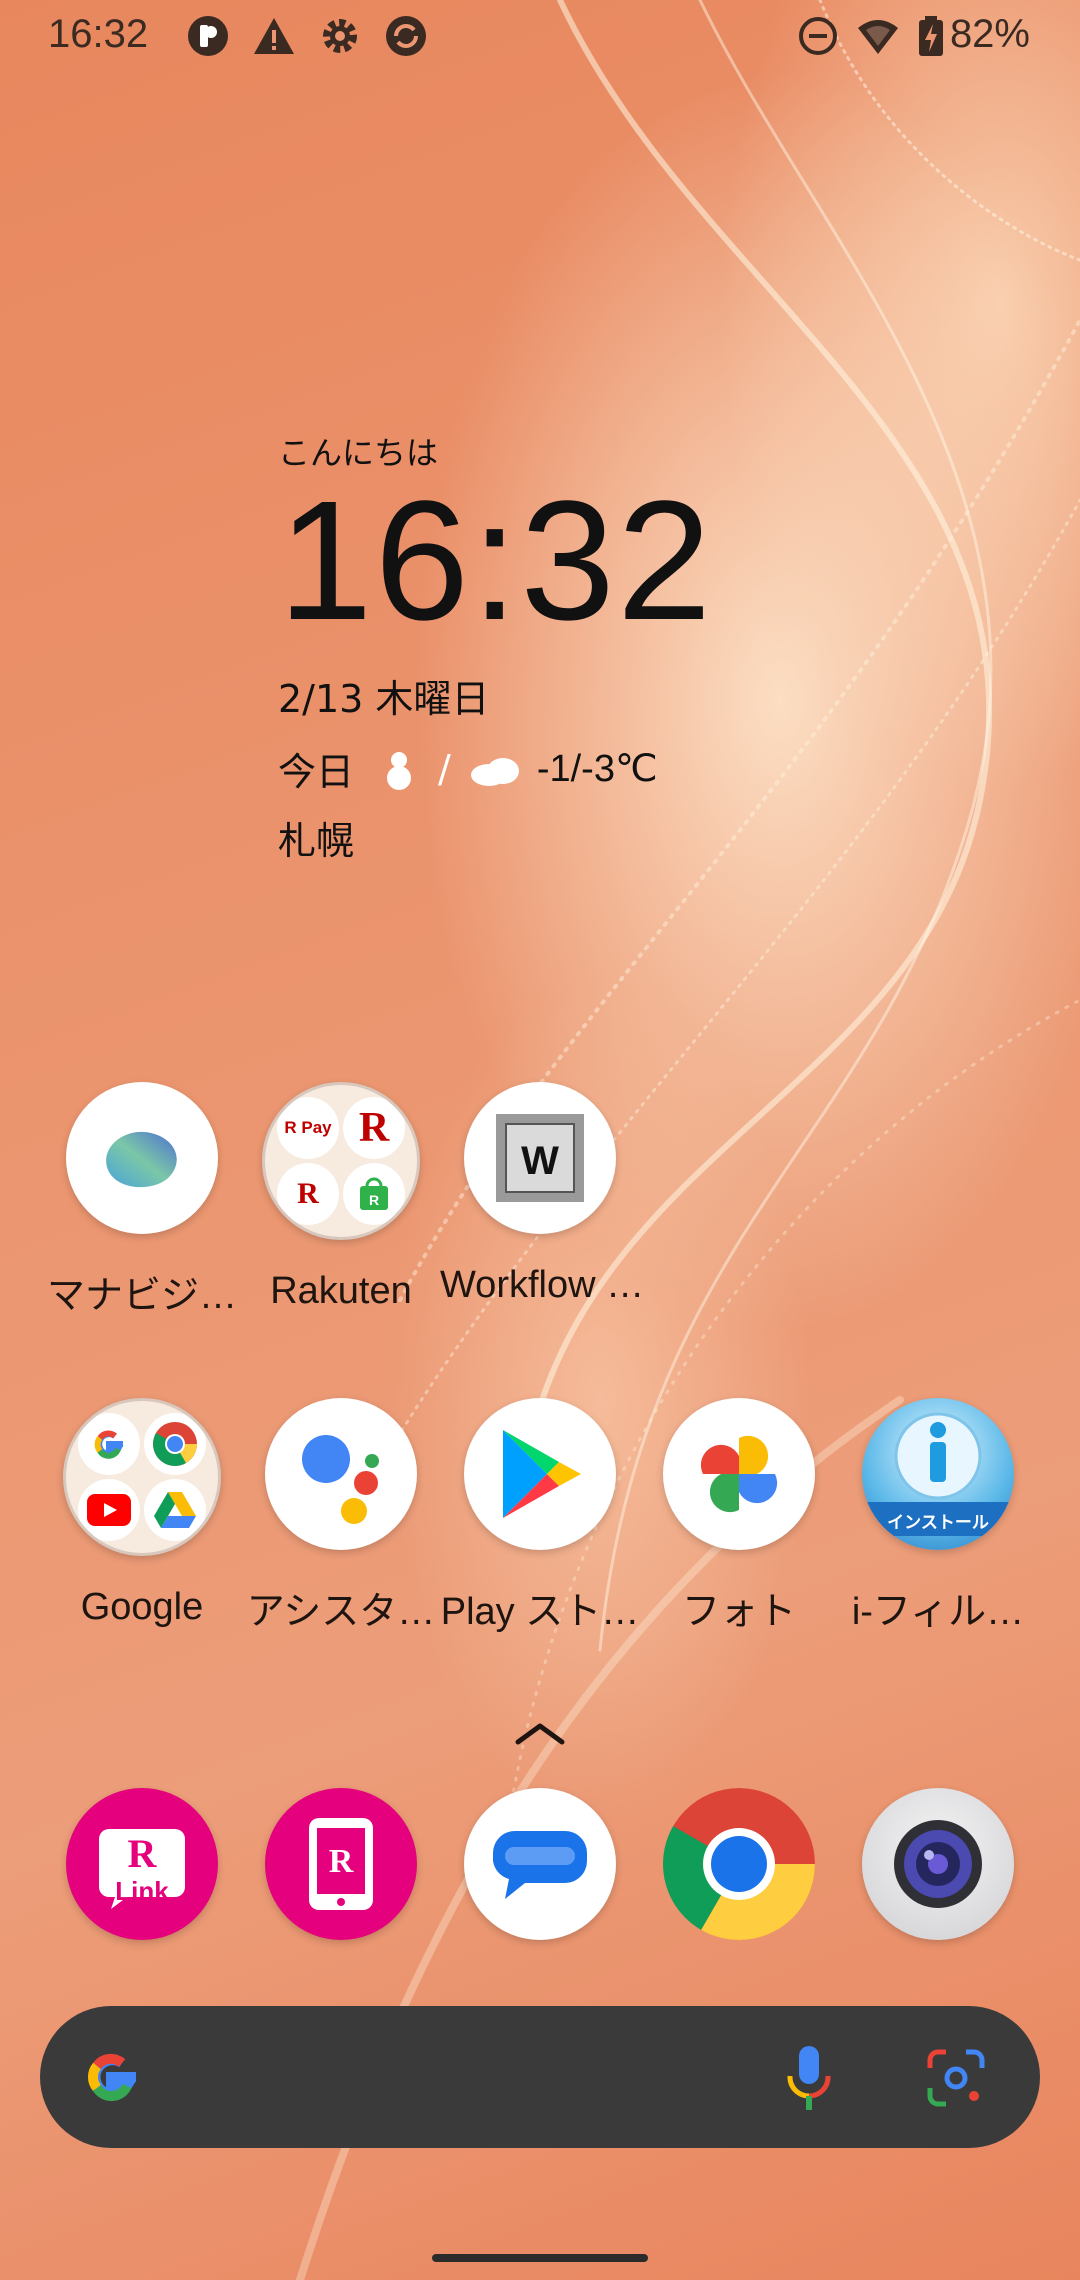 This screenshot has height=2280, width=1080. I want to click on dock-messages, so click(540, 1864).